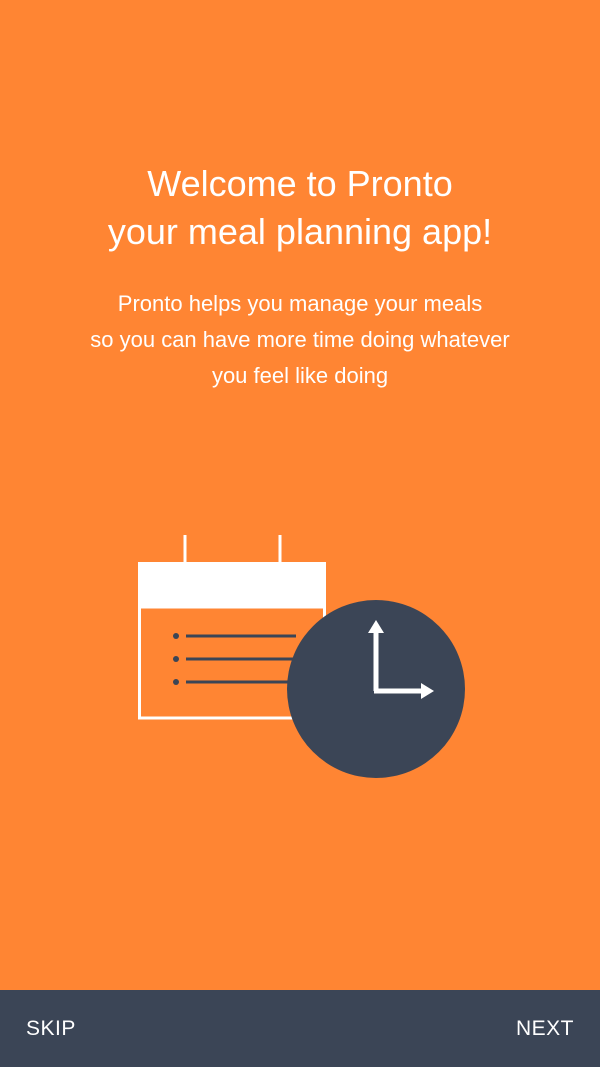  I want to click on welcome-title-line-2: your meal planning app!, so click(300, 231).